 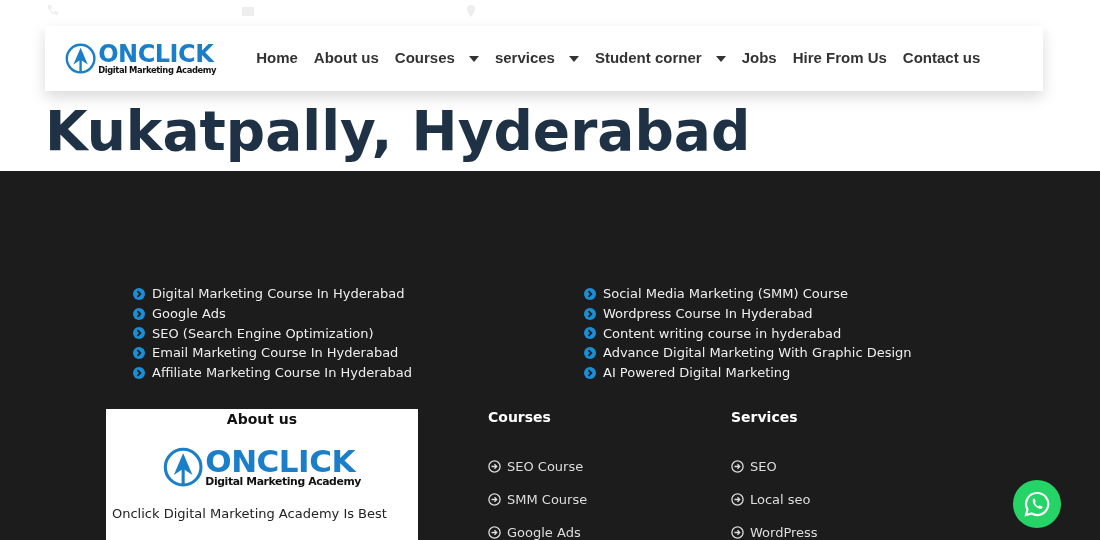 I want to click on course-link: Advance Digital Marketing With Graphic Design, so click(x=809, y=353).